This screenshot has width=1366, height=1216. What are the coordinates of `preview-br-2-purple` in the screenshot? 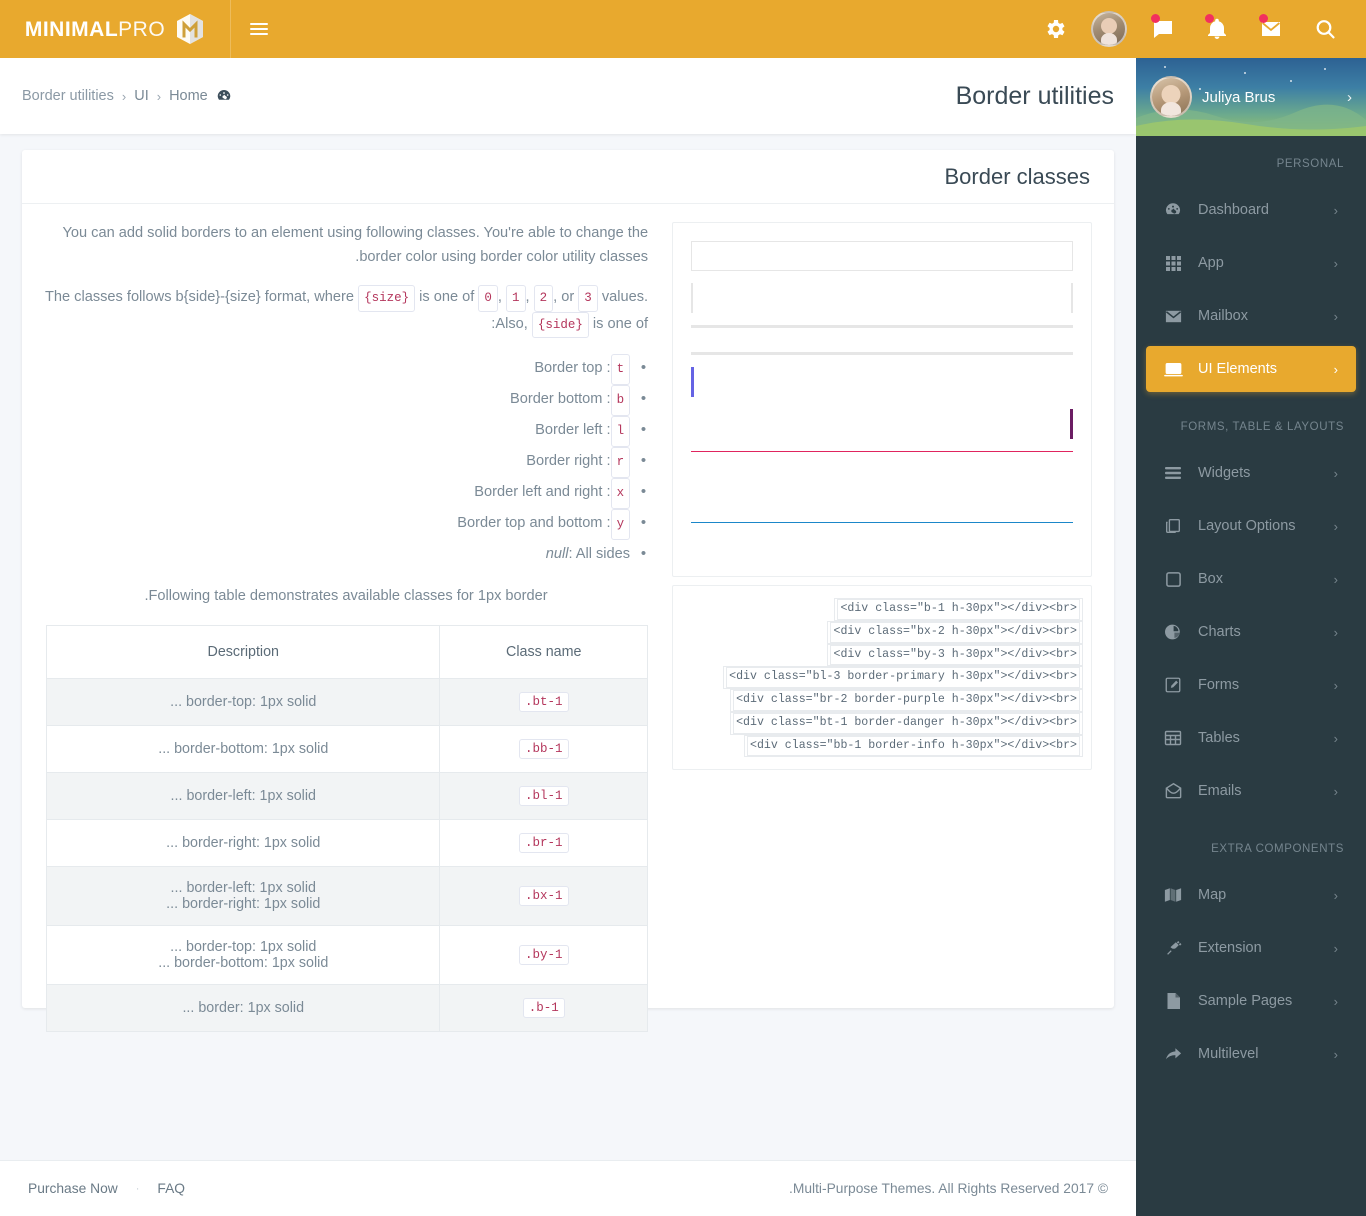 It's located at (882, 424).